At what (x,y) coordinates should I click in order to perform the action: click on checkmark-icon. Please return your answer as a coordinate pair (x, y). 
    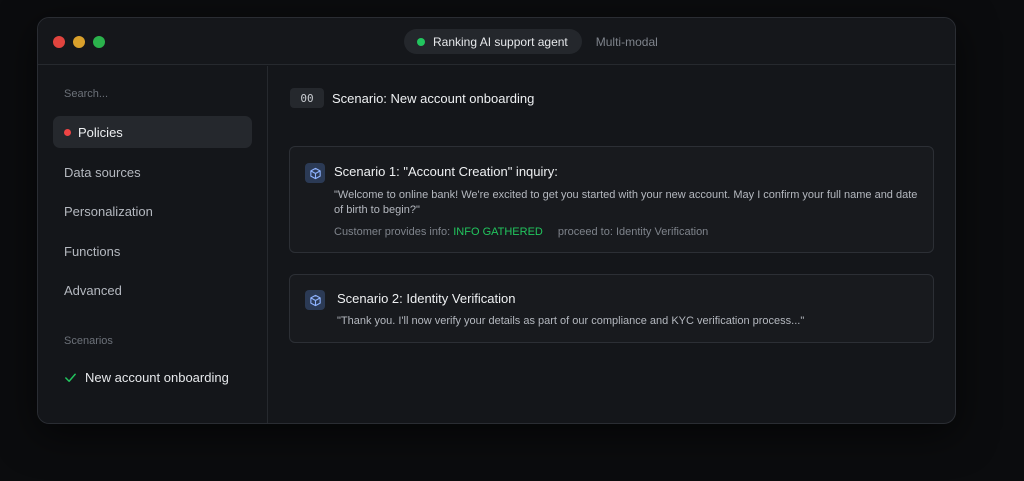
    Looking at the image, I should click on (70, 377).